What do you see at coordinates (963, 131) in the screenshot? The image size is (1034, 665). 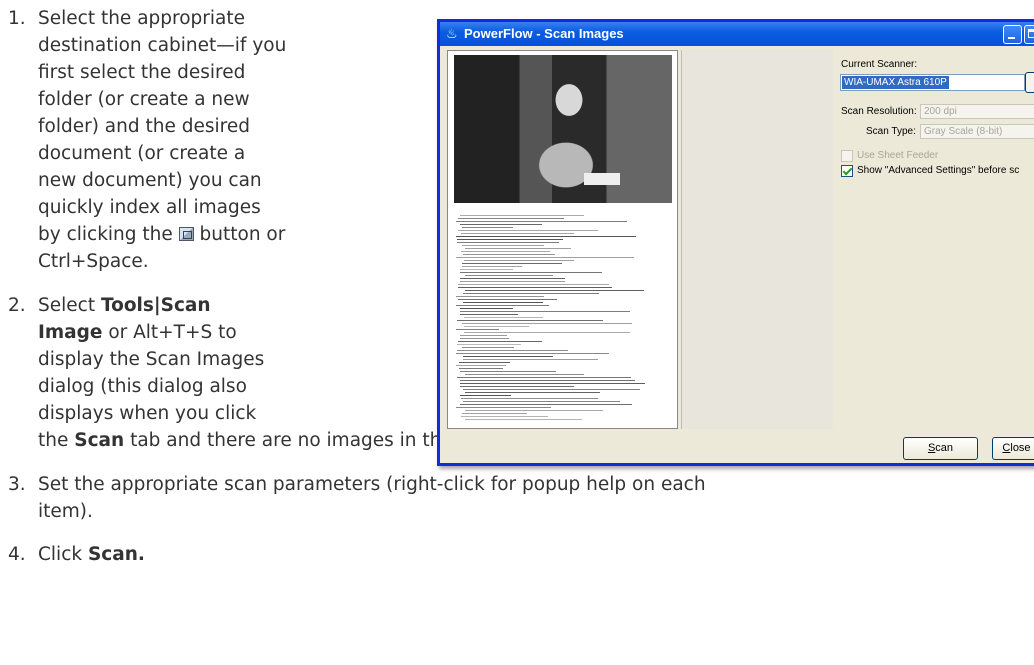 I see `scan-type-value: Gray Scale (8-bit)` at bounding box center [963, 131].